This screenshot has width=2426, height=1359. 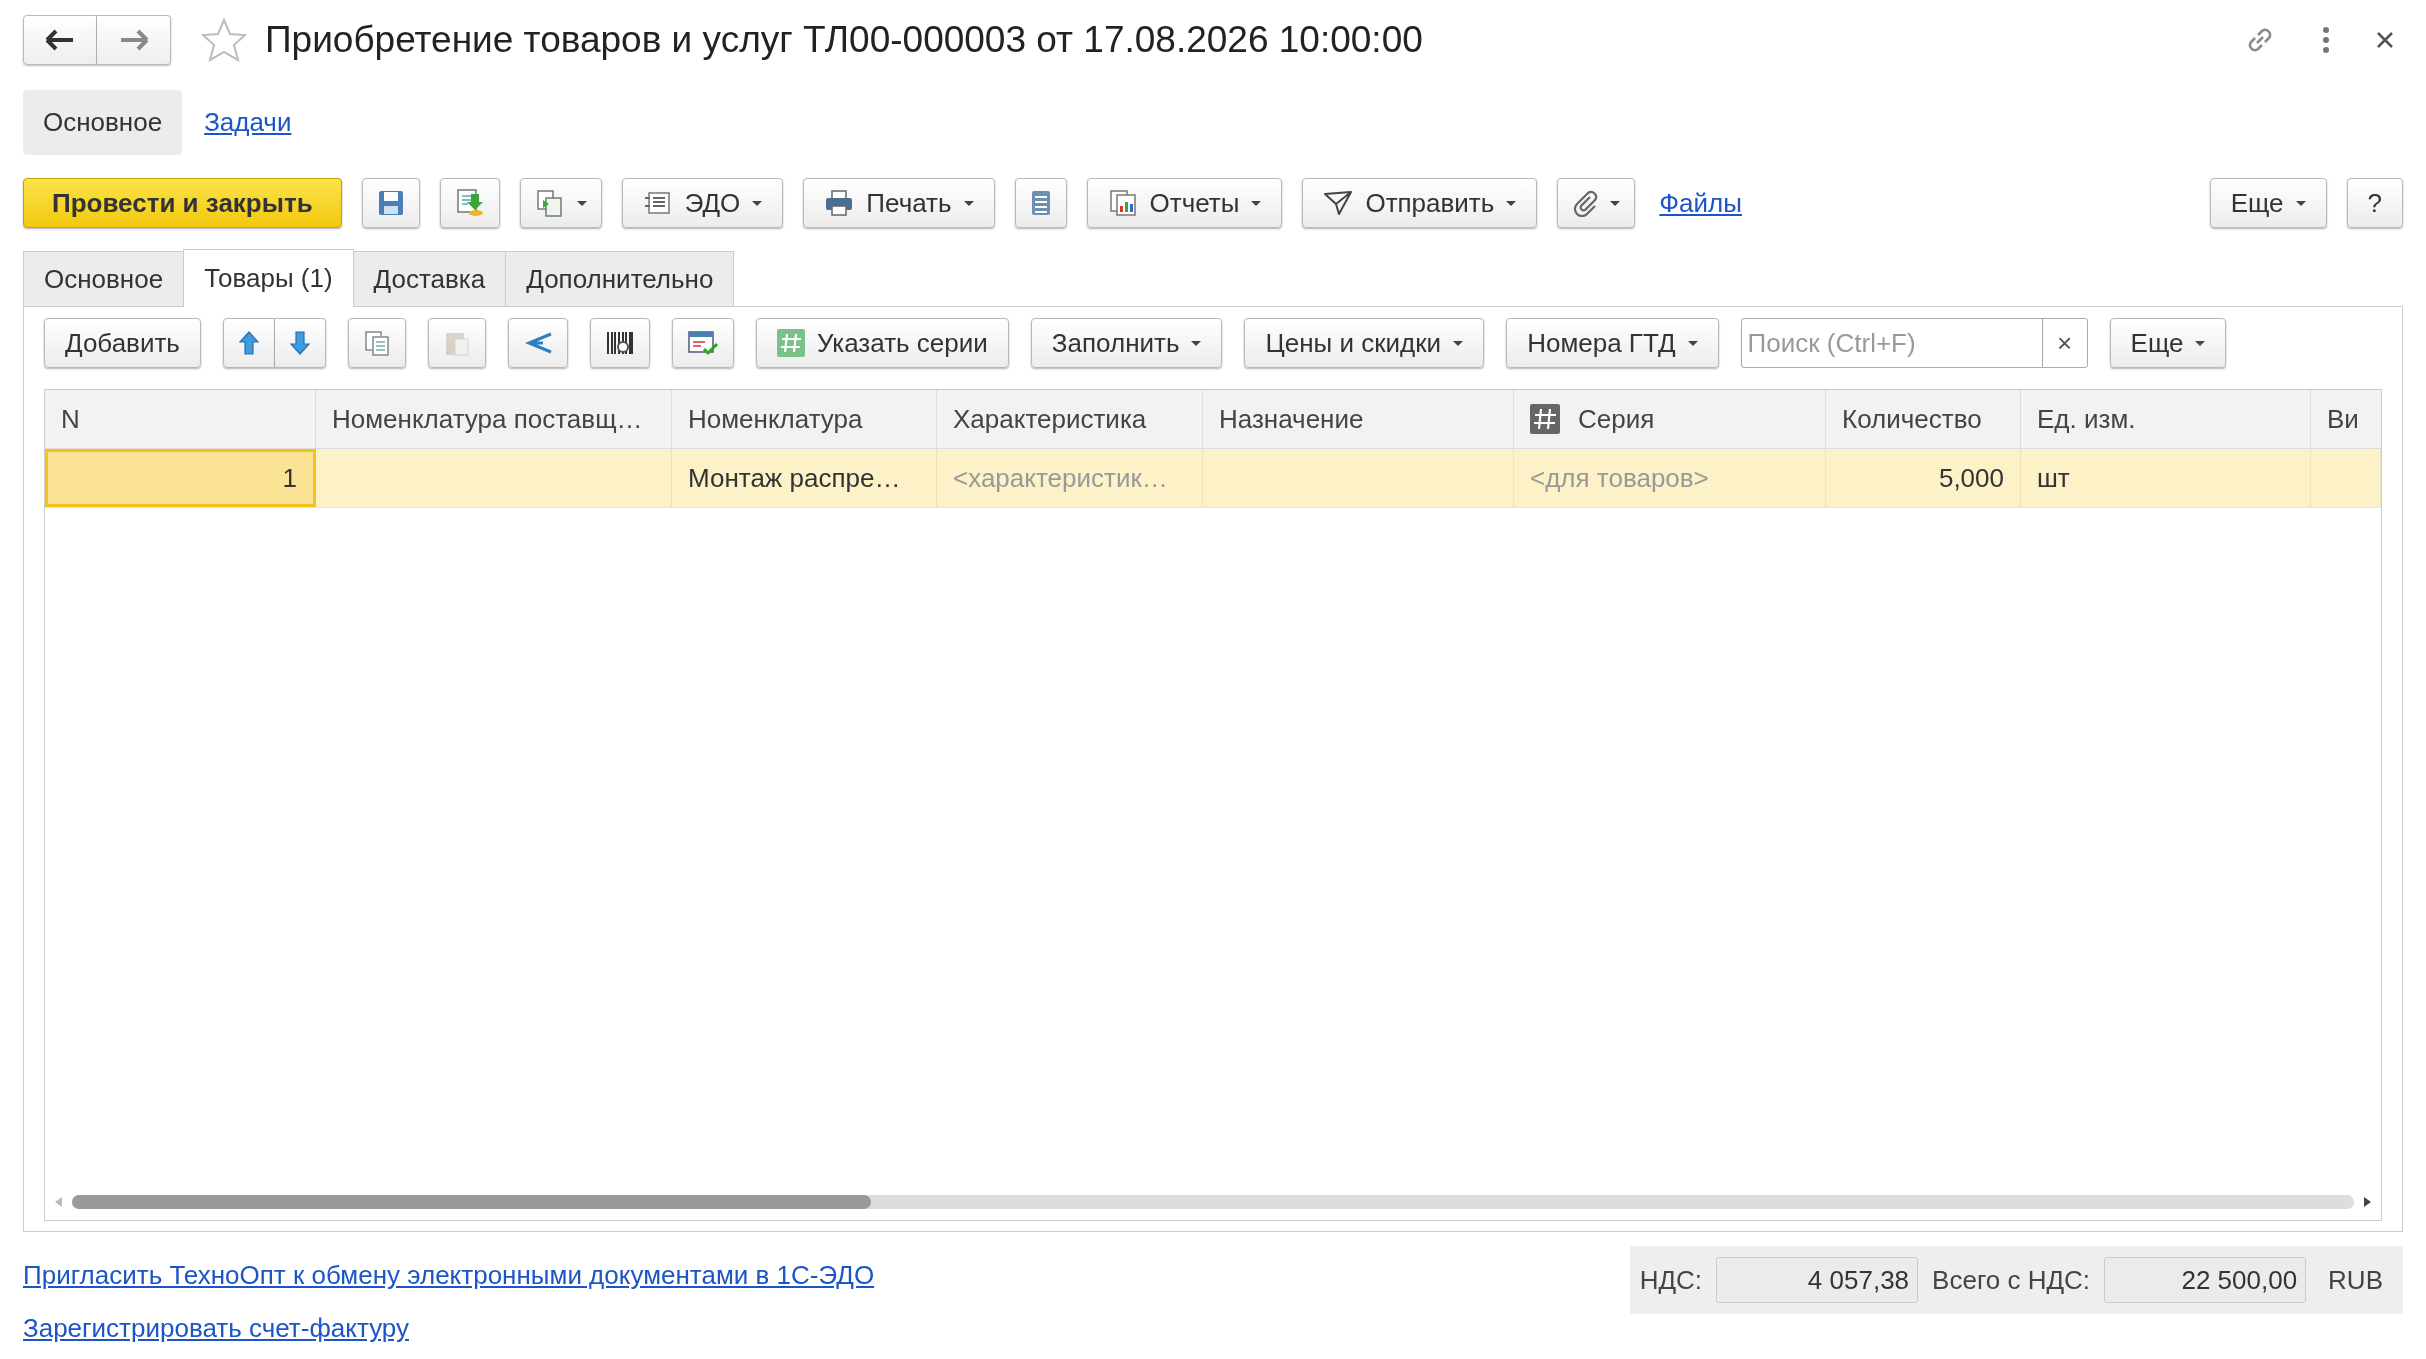 I want to click on close-icon, so click(x=2385, y=40).